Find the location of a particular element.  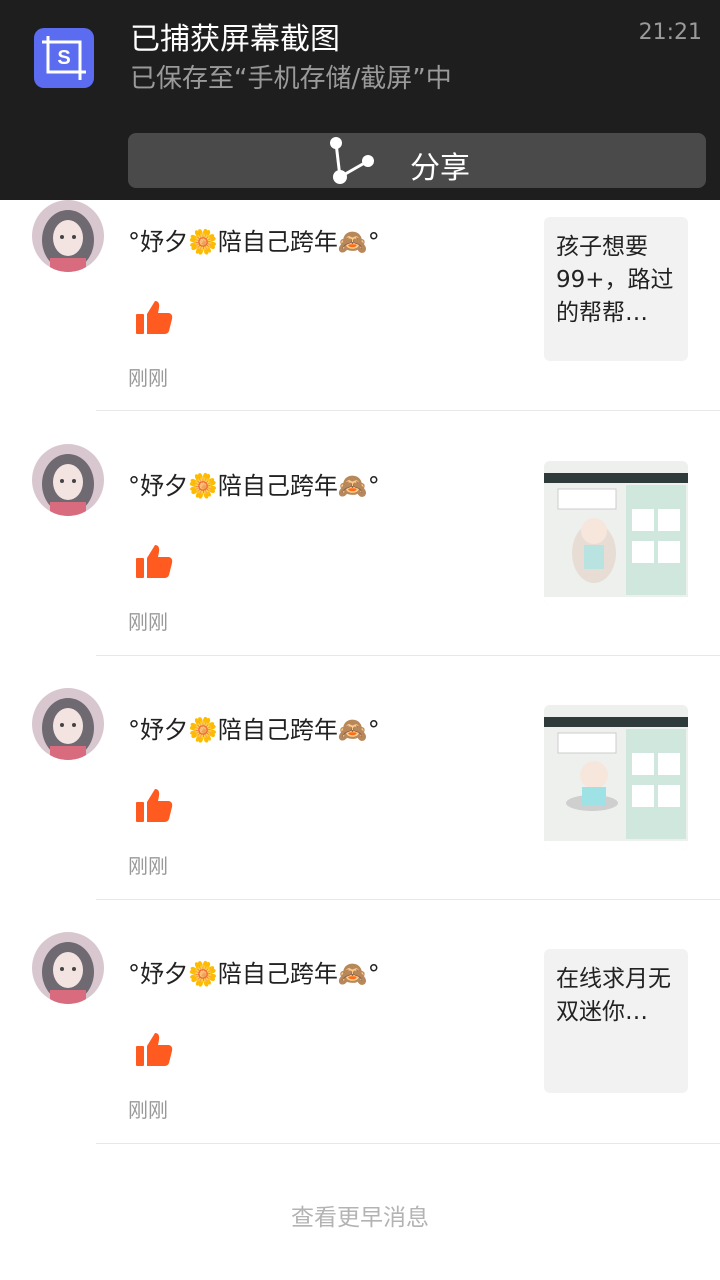

share-icon is located at coordinates (352, 160).